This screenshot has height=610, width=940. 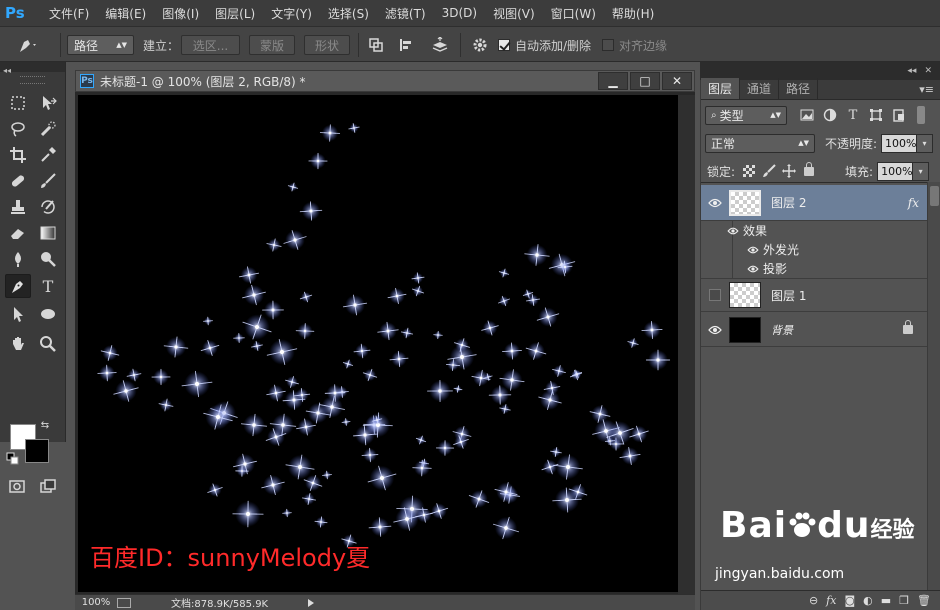 What do you see at coordinates (924, 600) in the screenshot?
I see `delete-layer-icon: 🗑` at bounding box center [924, 600].